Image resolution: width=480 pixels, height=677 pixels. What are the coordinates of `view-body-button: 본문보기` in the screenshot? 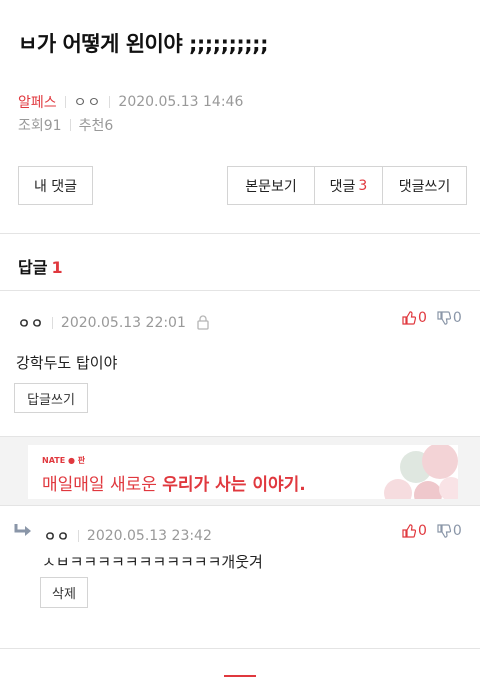 It's located at (271, 185).